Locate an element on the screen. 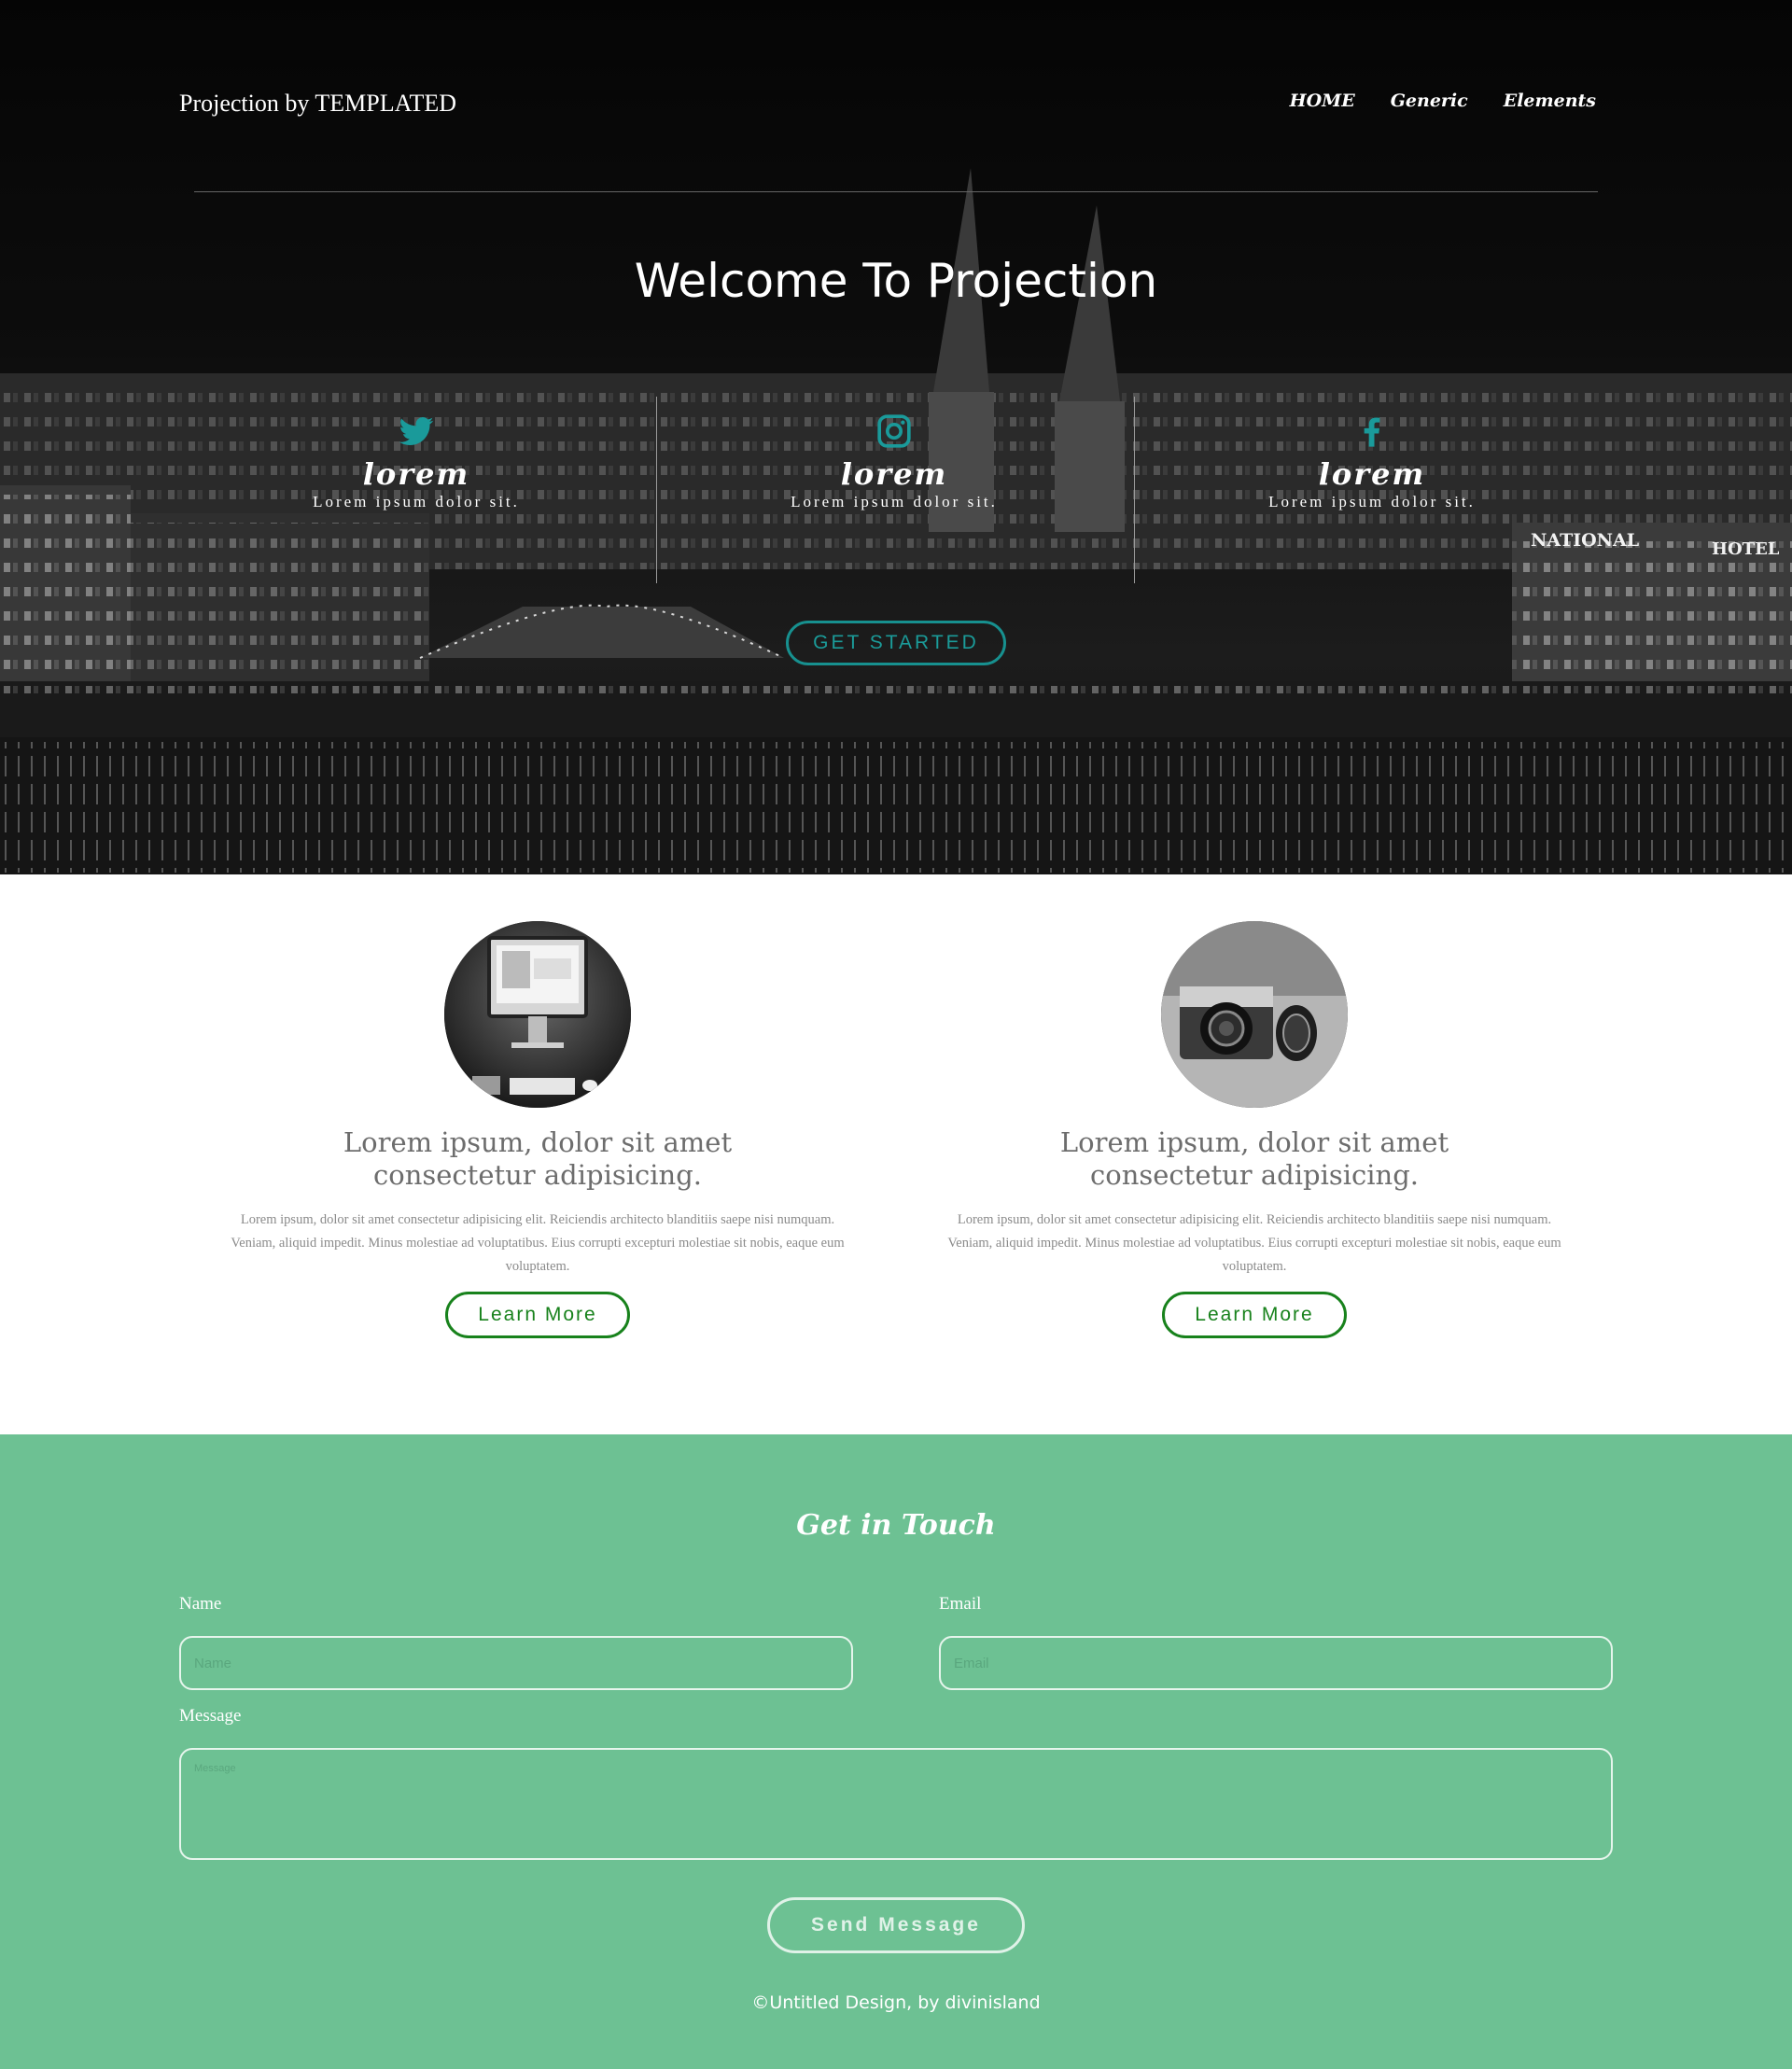  hotel-sign: HOTEL is located at coordinates (1746, 549).